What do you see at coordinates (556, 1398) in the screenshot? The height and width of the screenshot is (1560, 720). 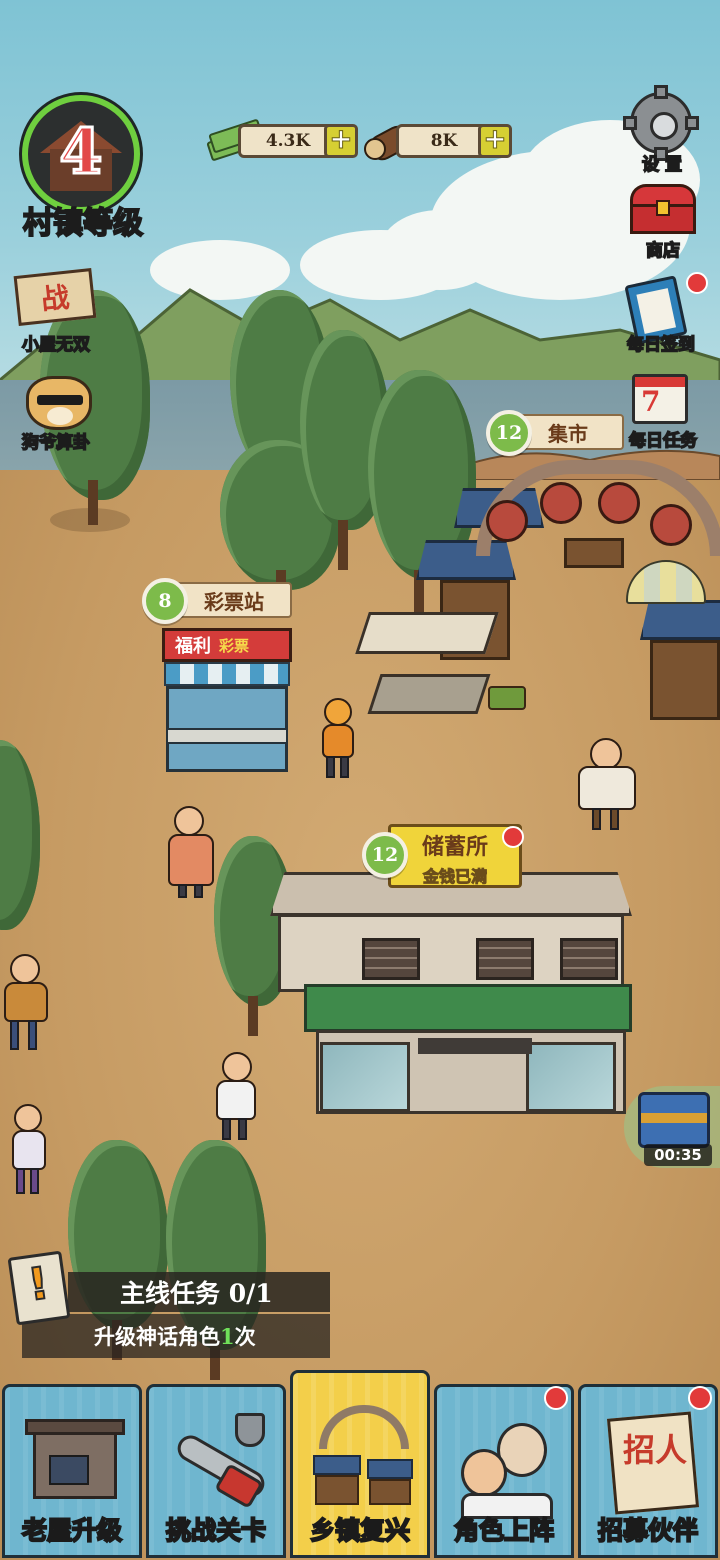 I see `characters-notification-dot` at bounding box center [556, 1398].